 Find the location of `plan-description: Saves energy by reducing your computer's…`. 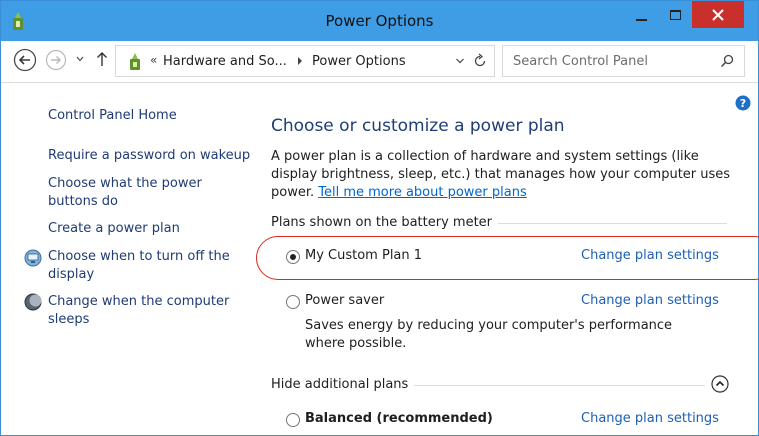

plan-description: Saves energy by reducing your computer's… is located at coordinates (489, 334).